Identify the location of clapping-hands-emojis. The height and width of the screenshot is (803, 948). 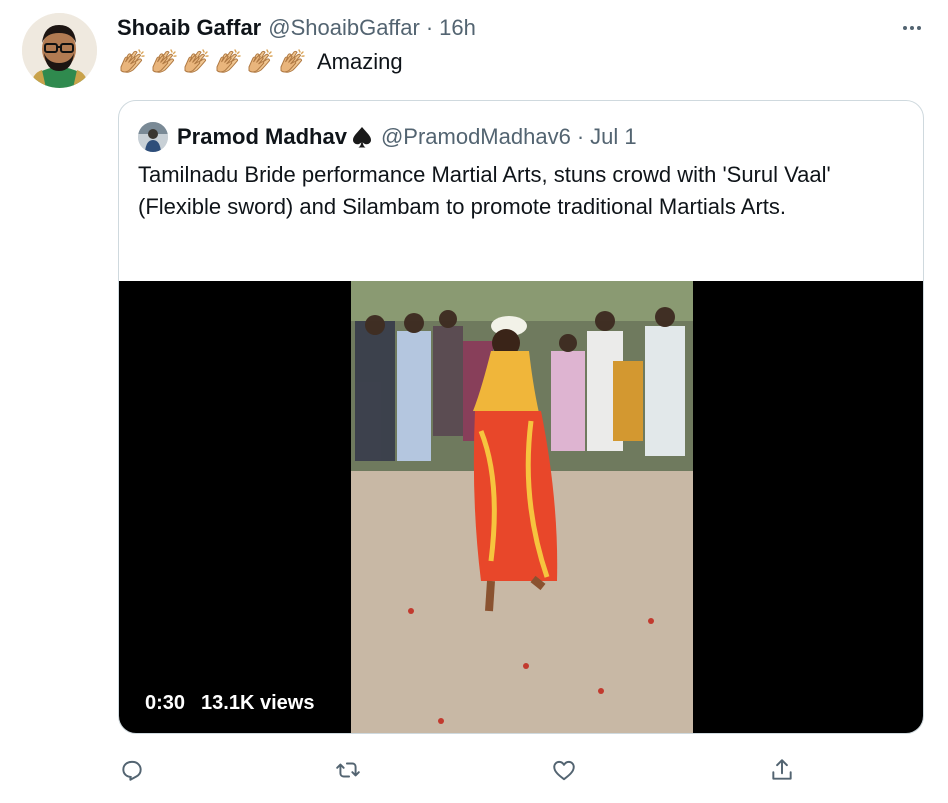
(212, 62).